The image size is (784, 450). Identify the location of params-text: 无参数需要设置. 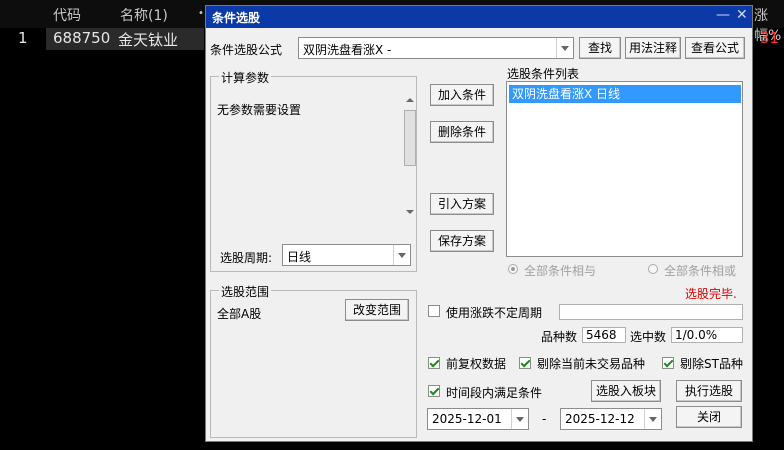
(259, 110).